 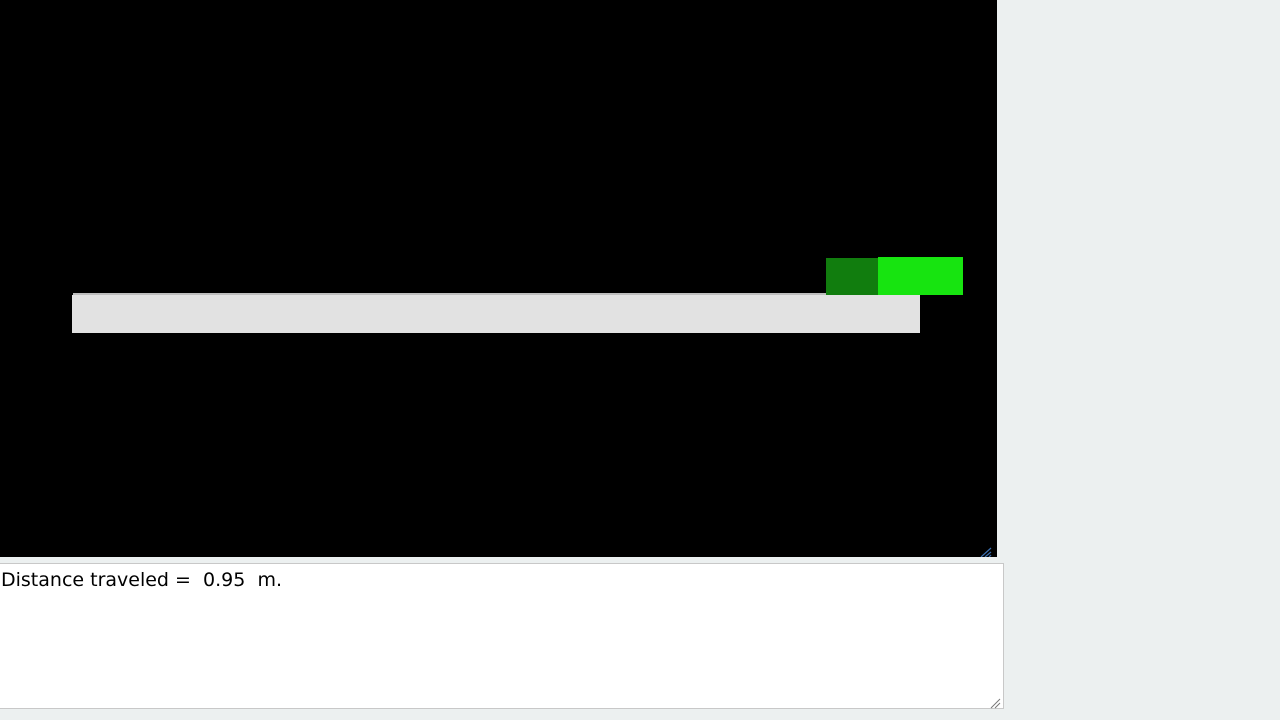 I want to click on block-side-face, so click(x=852, y=276).